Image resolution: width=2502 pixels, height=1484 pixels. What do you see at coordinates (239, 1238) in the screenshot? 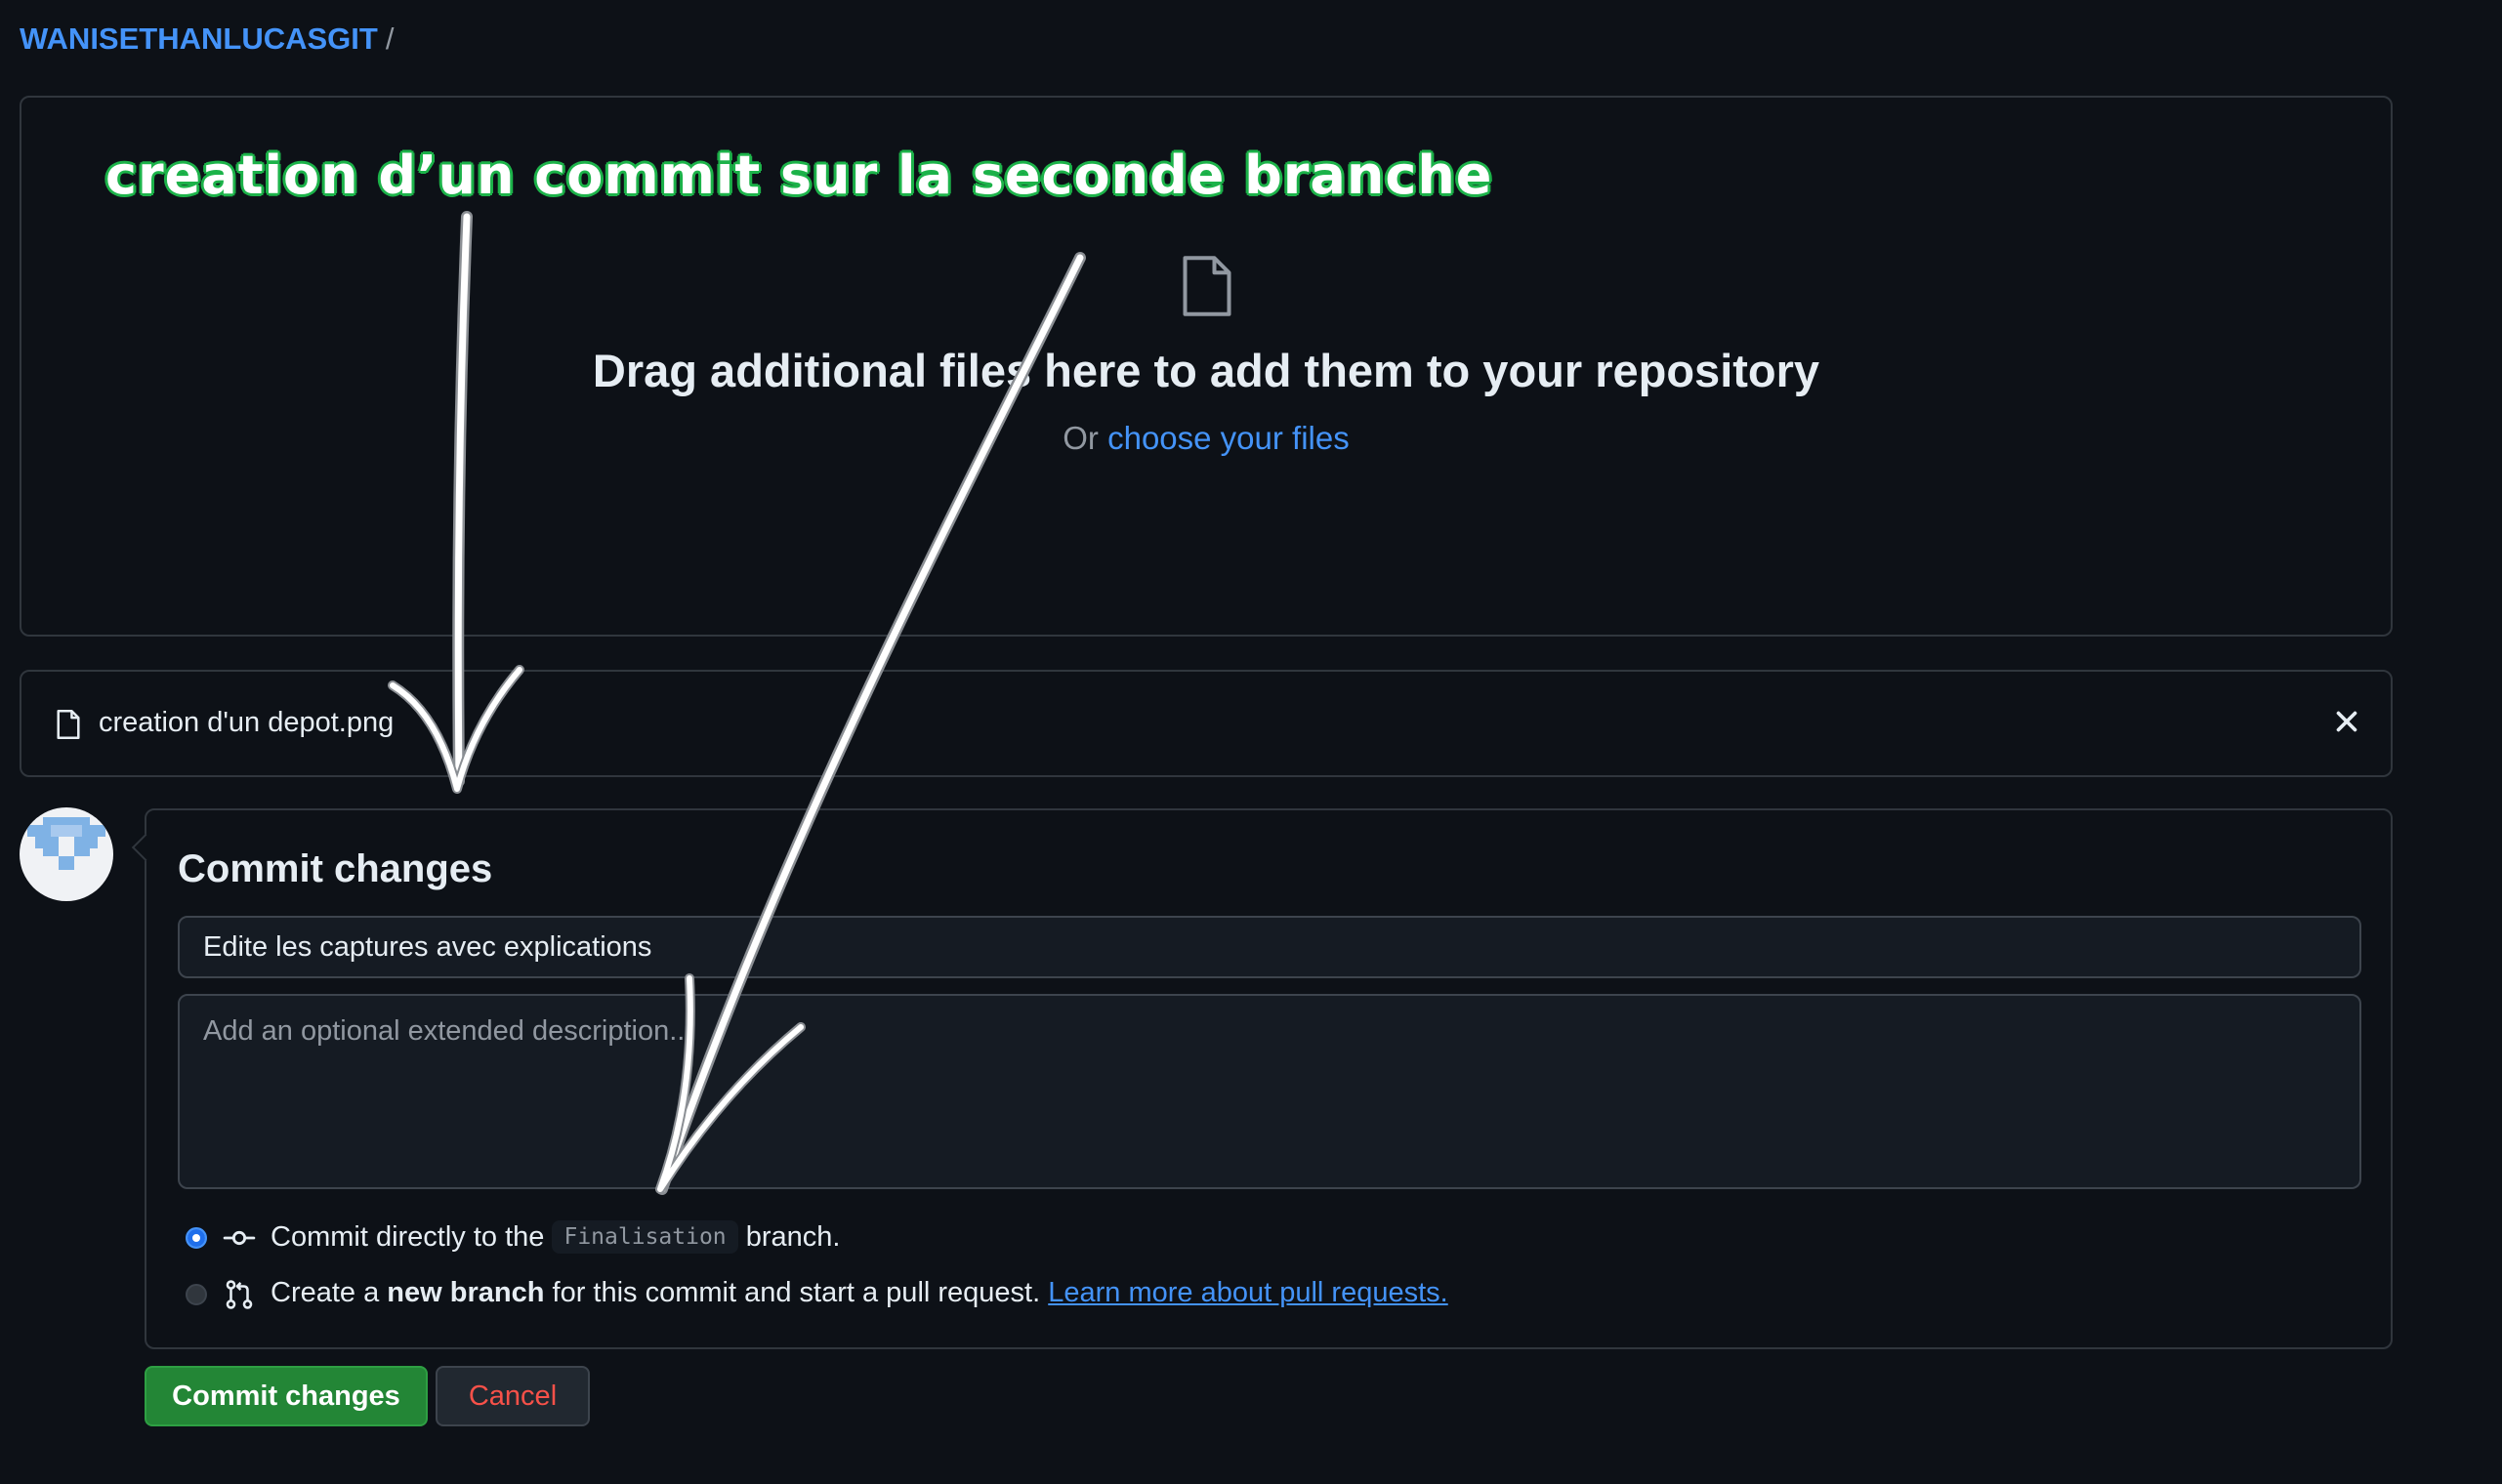
I see `git-commit-icon` at bounding box center [239, 1238].